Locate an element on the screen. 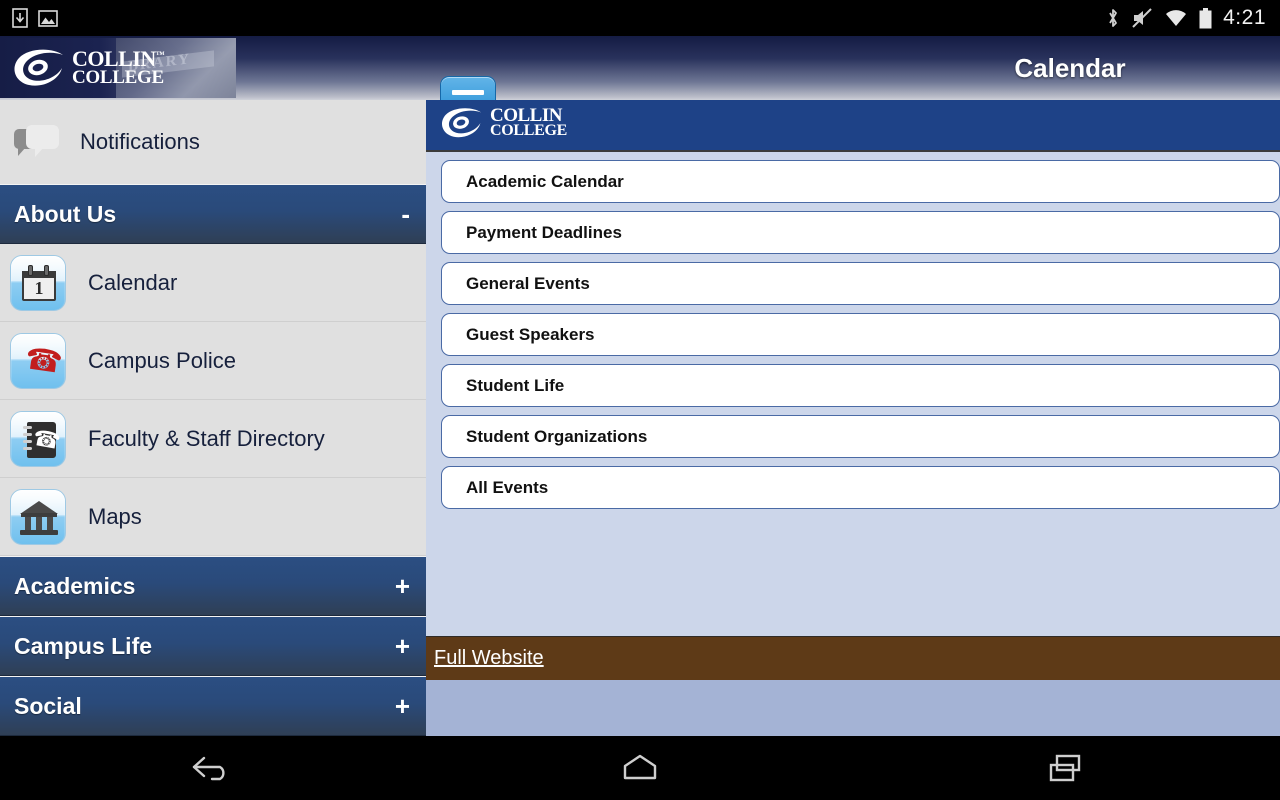 The image size is (1280, 800). sidebar-item-campus-police: ☎ Campus Police is located at coordinates (213, 361).